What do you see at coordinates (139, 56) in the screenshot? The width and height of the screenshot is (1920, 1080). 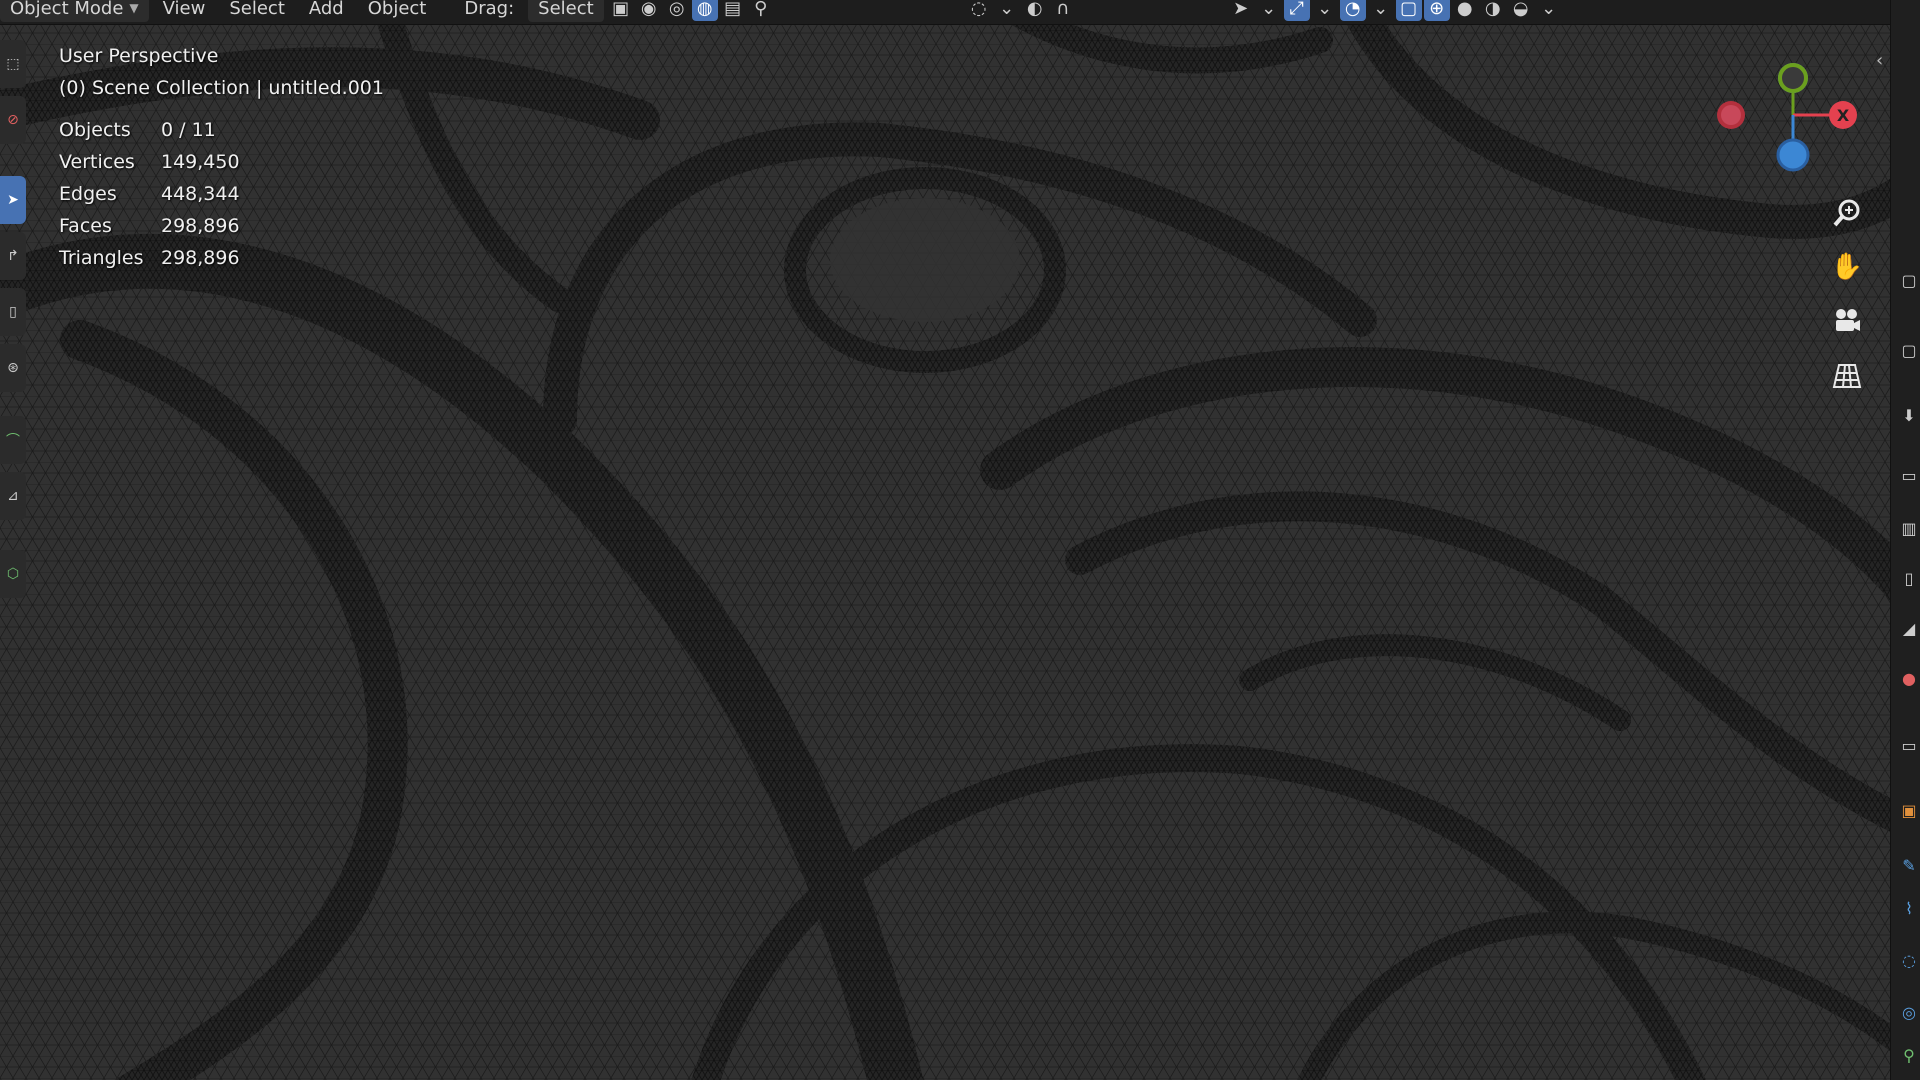 I see `view-name: User Perspective` at bounding box center [139, 56].